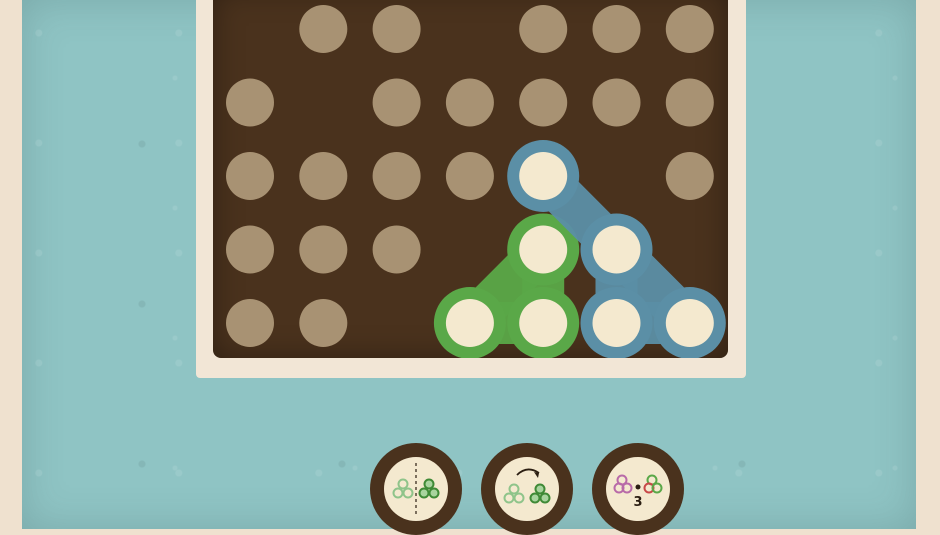  I want to click on rotate-button, so click(527, 489).